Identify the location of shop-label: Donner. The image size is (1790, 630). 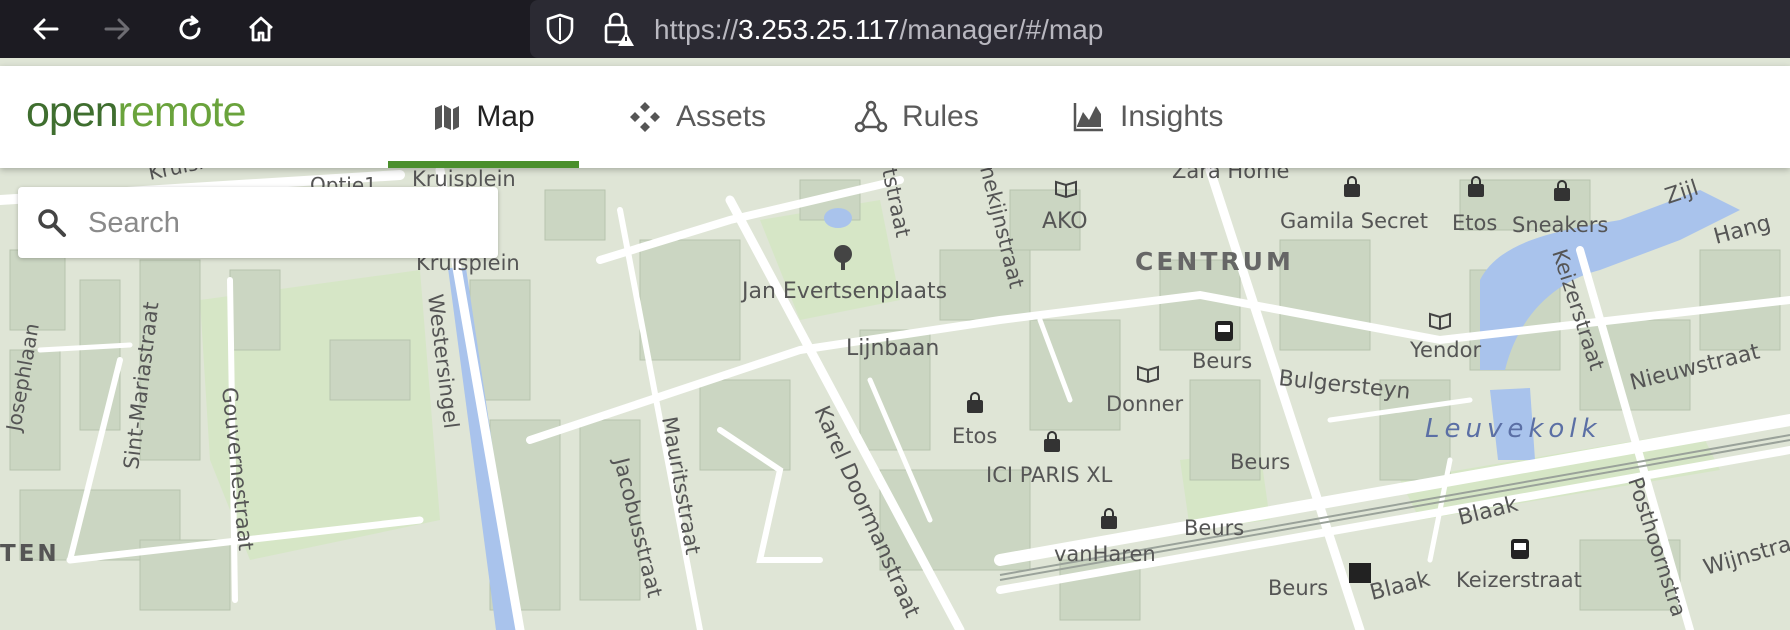
(1145, 404).